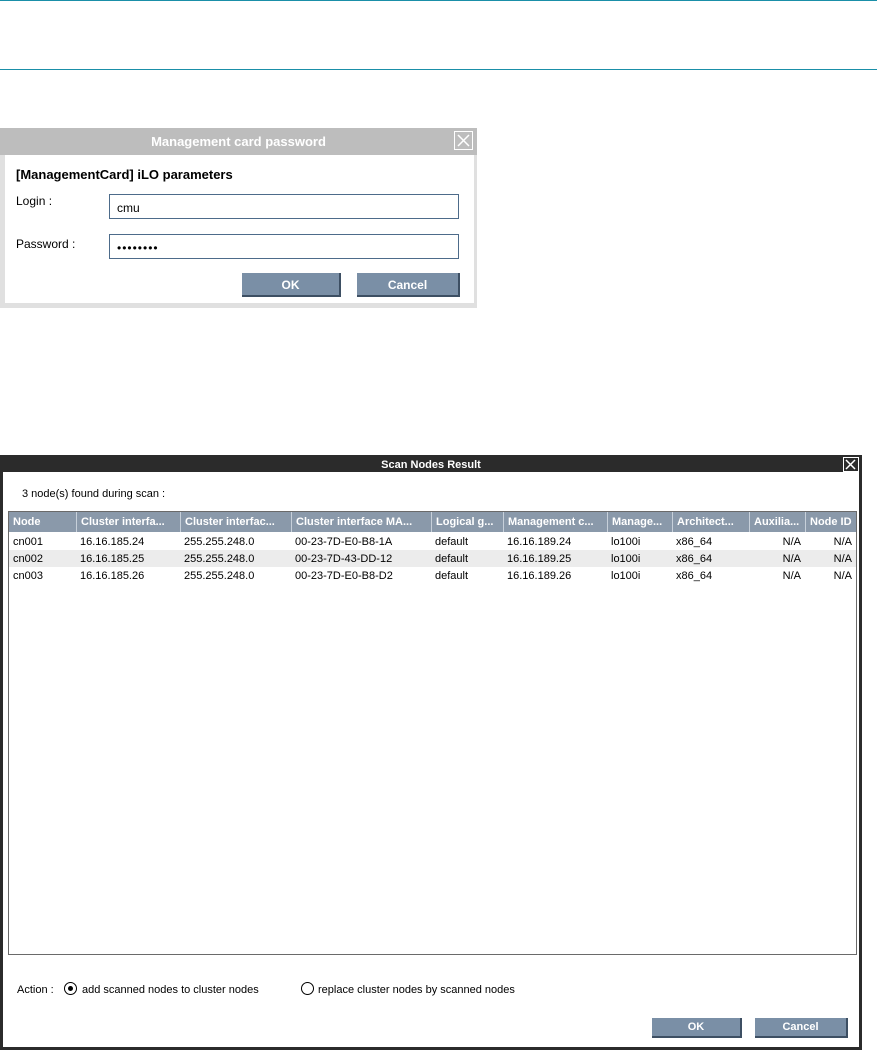  I want to click on login-input: cmu, so click(284, 206).